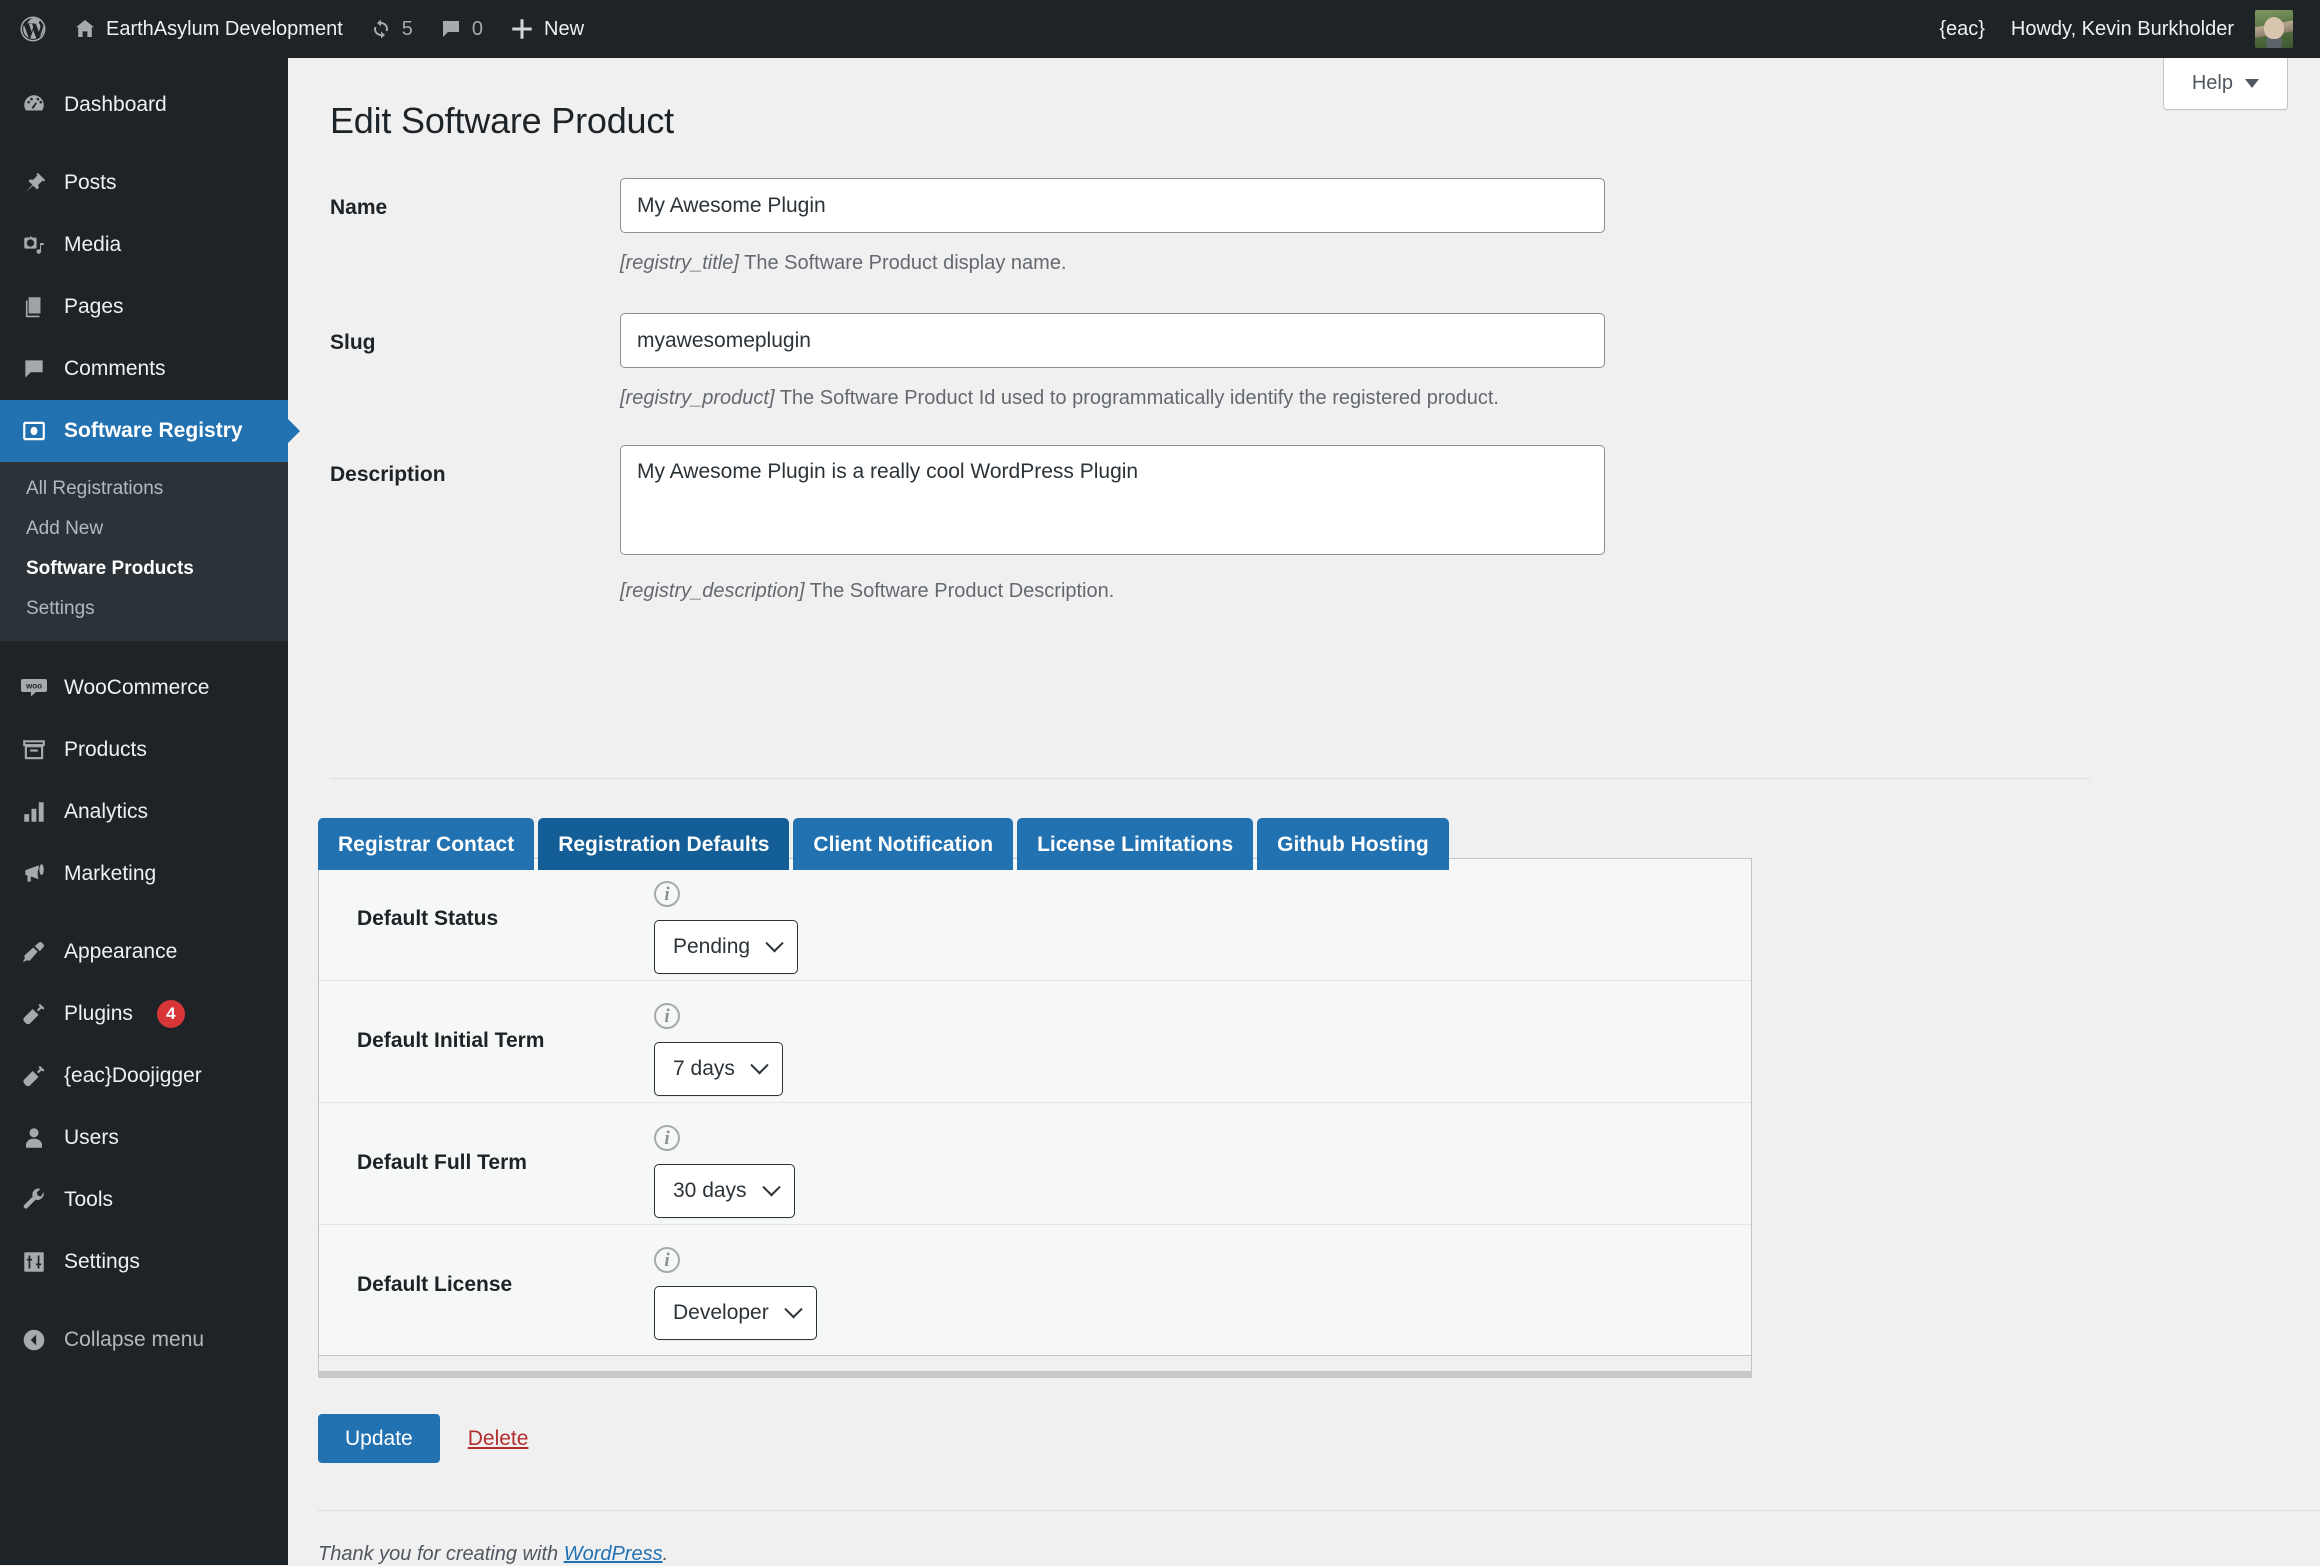 The height and width of the screenshot is (1566, 2320). What do you see at coordinates (1353, 844) in the screenshot?
I see `tab-github-hosting: Github Hosting` at bounding box center [1353, 844].